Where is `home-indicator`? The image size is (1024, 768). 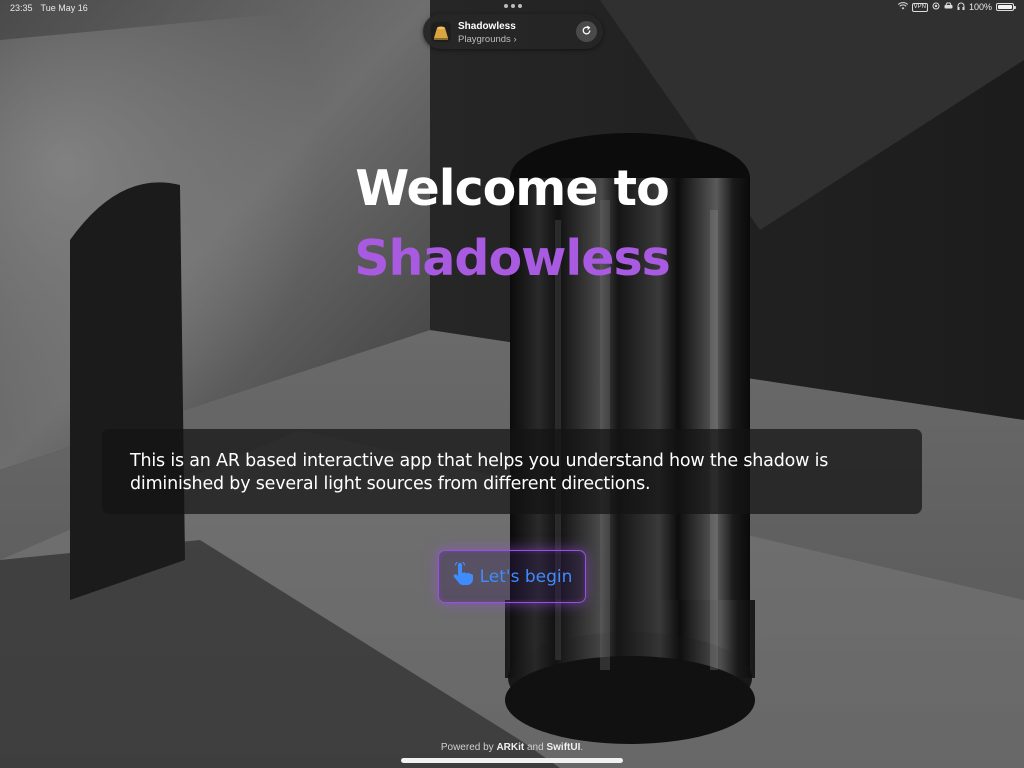 home-indicator is located at coordinates (512, 760).